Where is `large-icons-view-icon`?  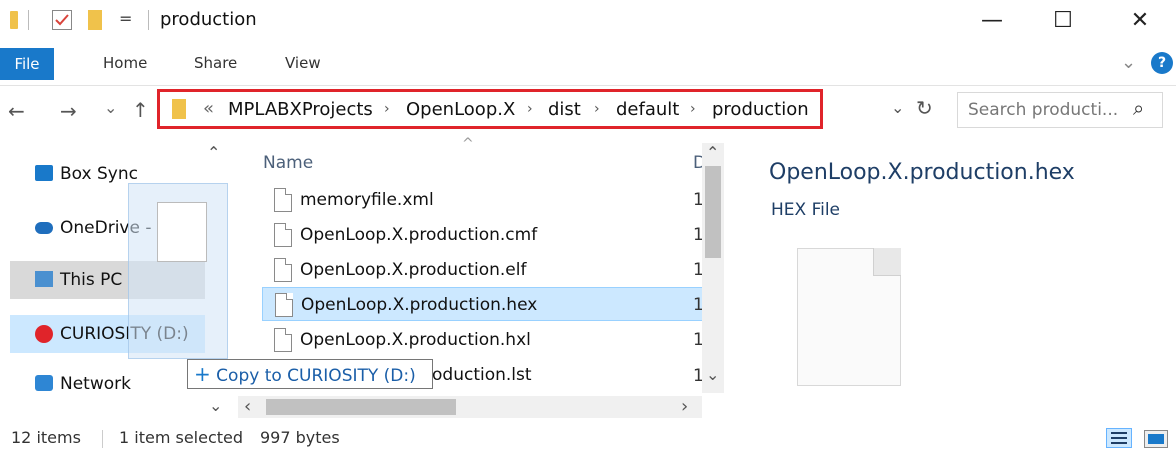 large-icons-view-icon is located at coordinates (1156, 439).